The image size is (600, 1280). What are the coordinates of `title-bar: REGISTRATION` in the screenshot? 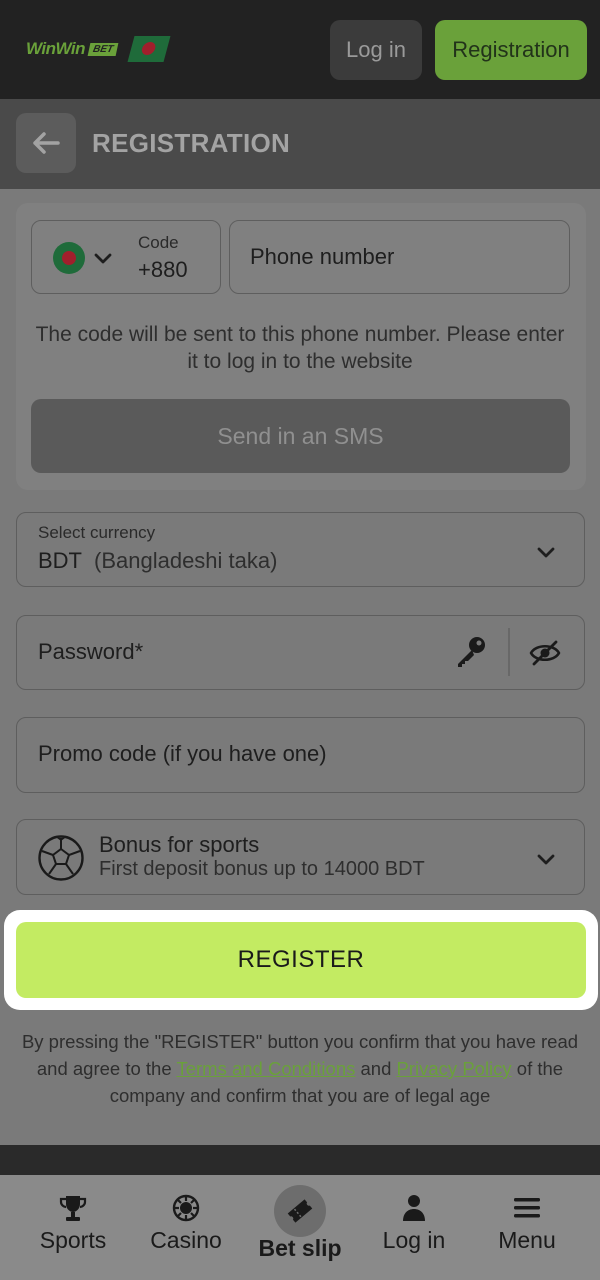 It's located at (300, 144).